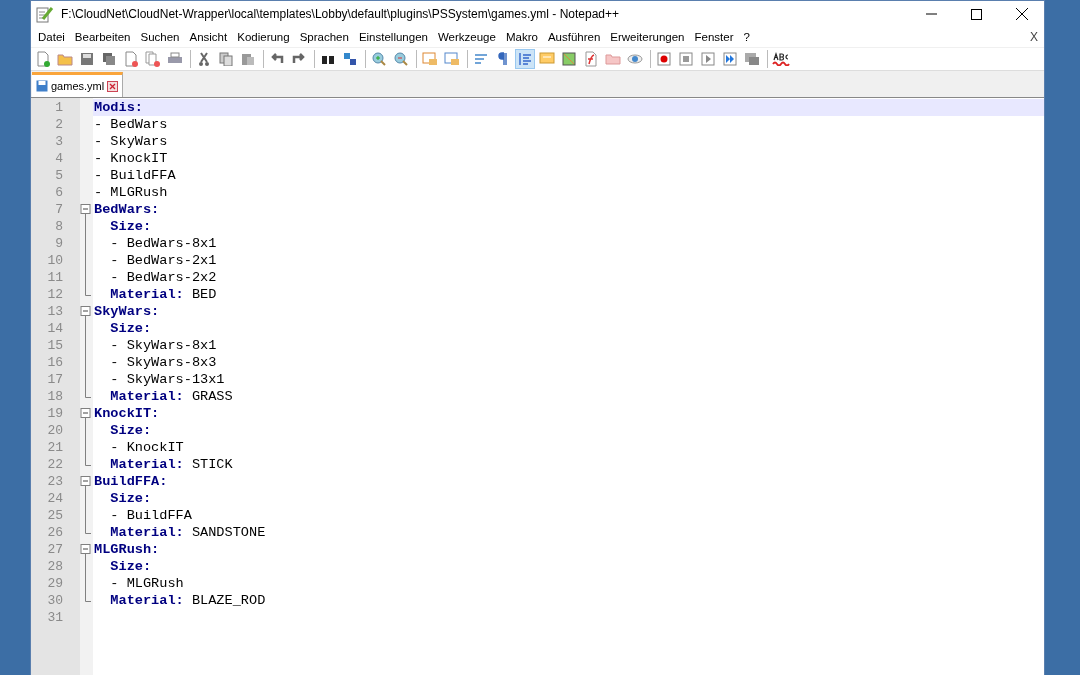 Image resolution: width=1080 pixels, height=675 pixels. Describe the element at coordinates (54, 379) in the screenshot. I see `line-number: 17` at that location.